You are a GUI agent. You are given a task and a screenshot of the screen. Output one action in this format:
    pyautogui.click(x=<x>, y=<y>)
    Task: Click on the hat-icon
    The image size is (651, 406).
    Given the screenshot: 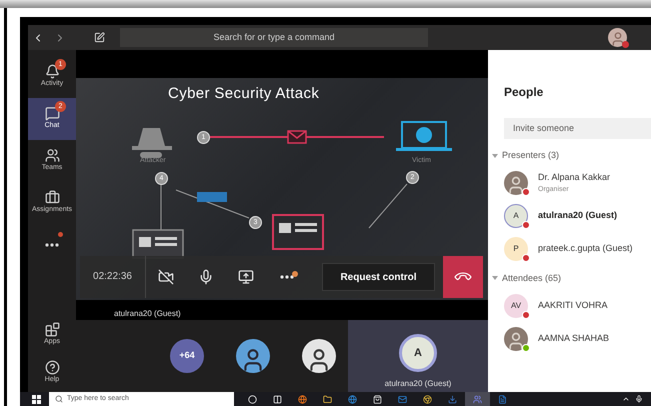 What is the action you would take?
    pyautogui.click(x=152, y=143)
    